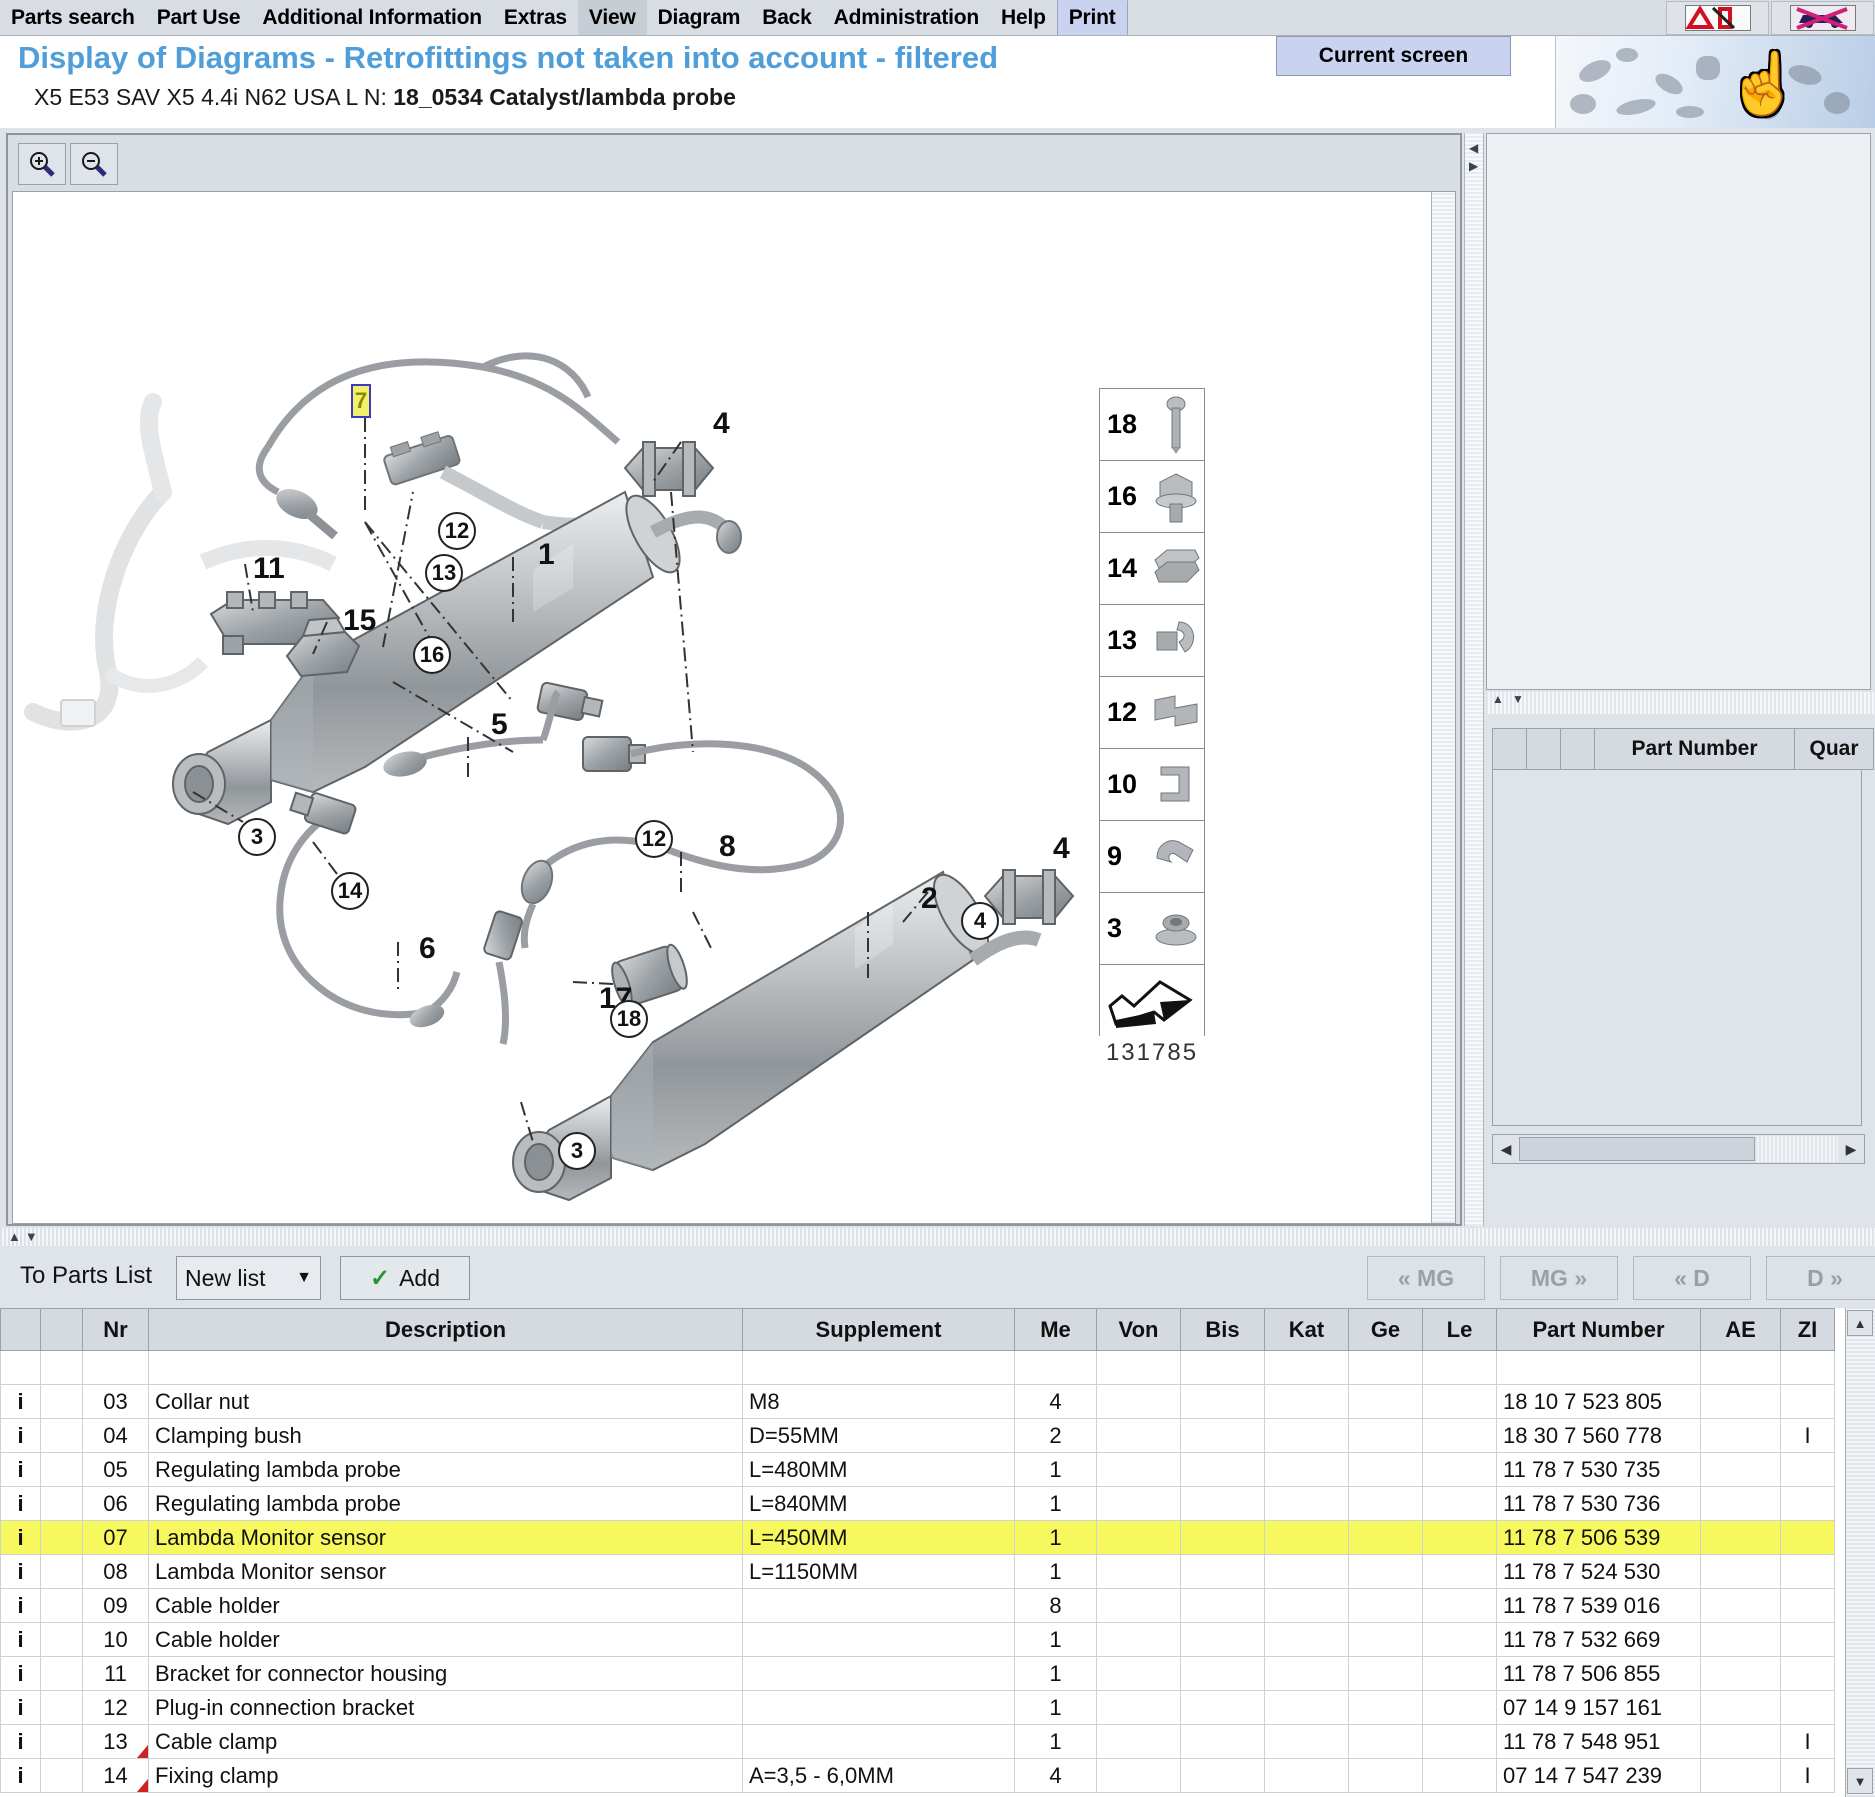 Image resolution: width=1875 pixels, height=1797 pixels. Describe the element at coordinates (1498, 699) in the screenshot. I see `right-split-up-arrow: ▲` at that location.